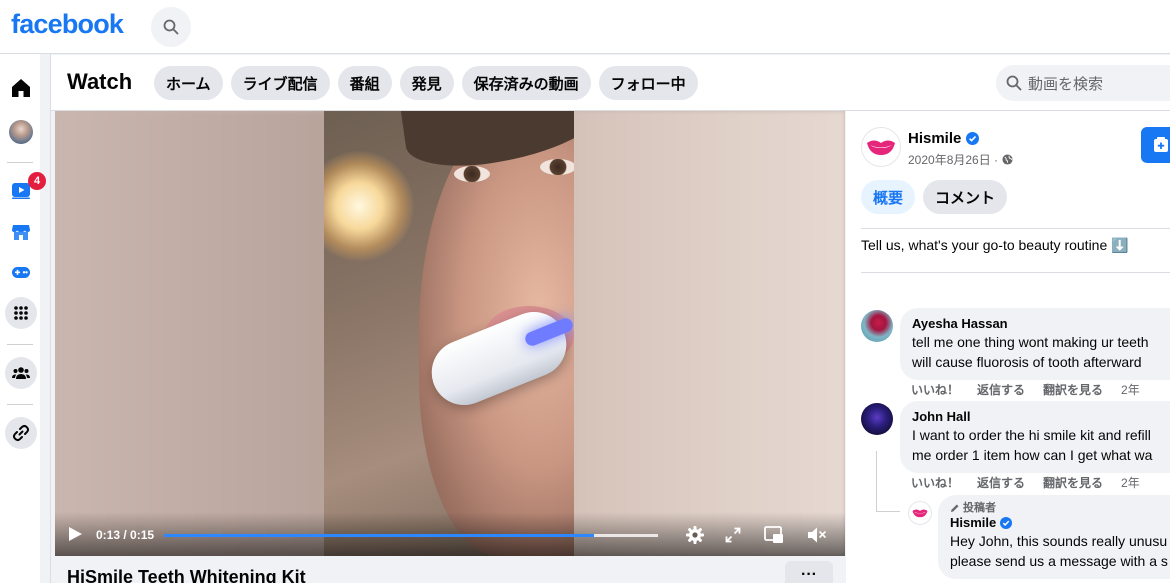 This screenshot has height=583, width=1170. I want to click on pencil-icon, so click(955, 508).